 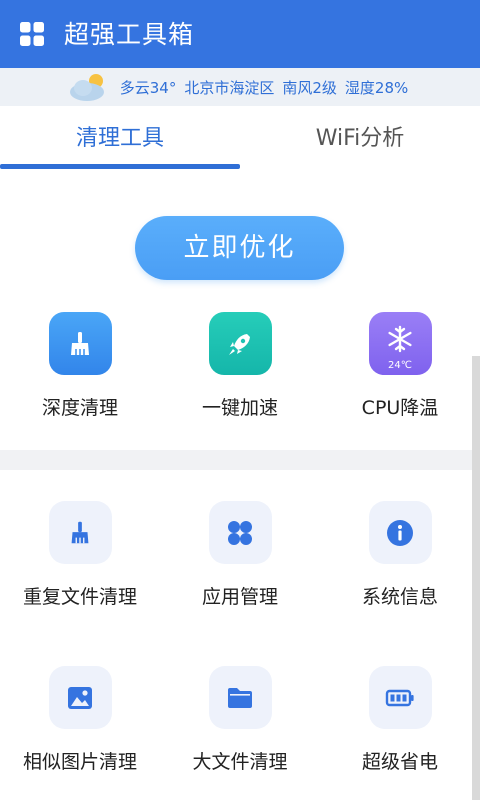 I want to click on tab-bar: 清理工具 WiFi分析, so click(x=240, y=139).